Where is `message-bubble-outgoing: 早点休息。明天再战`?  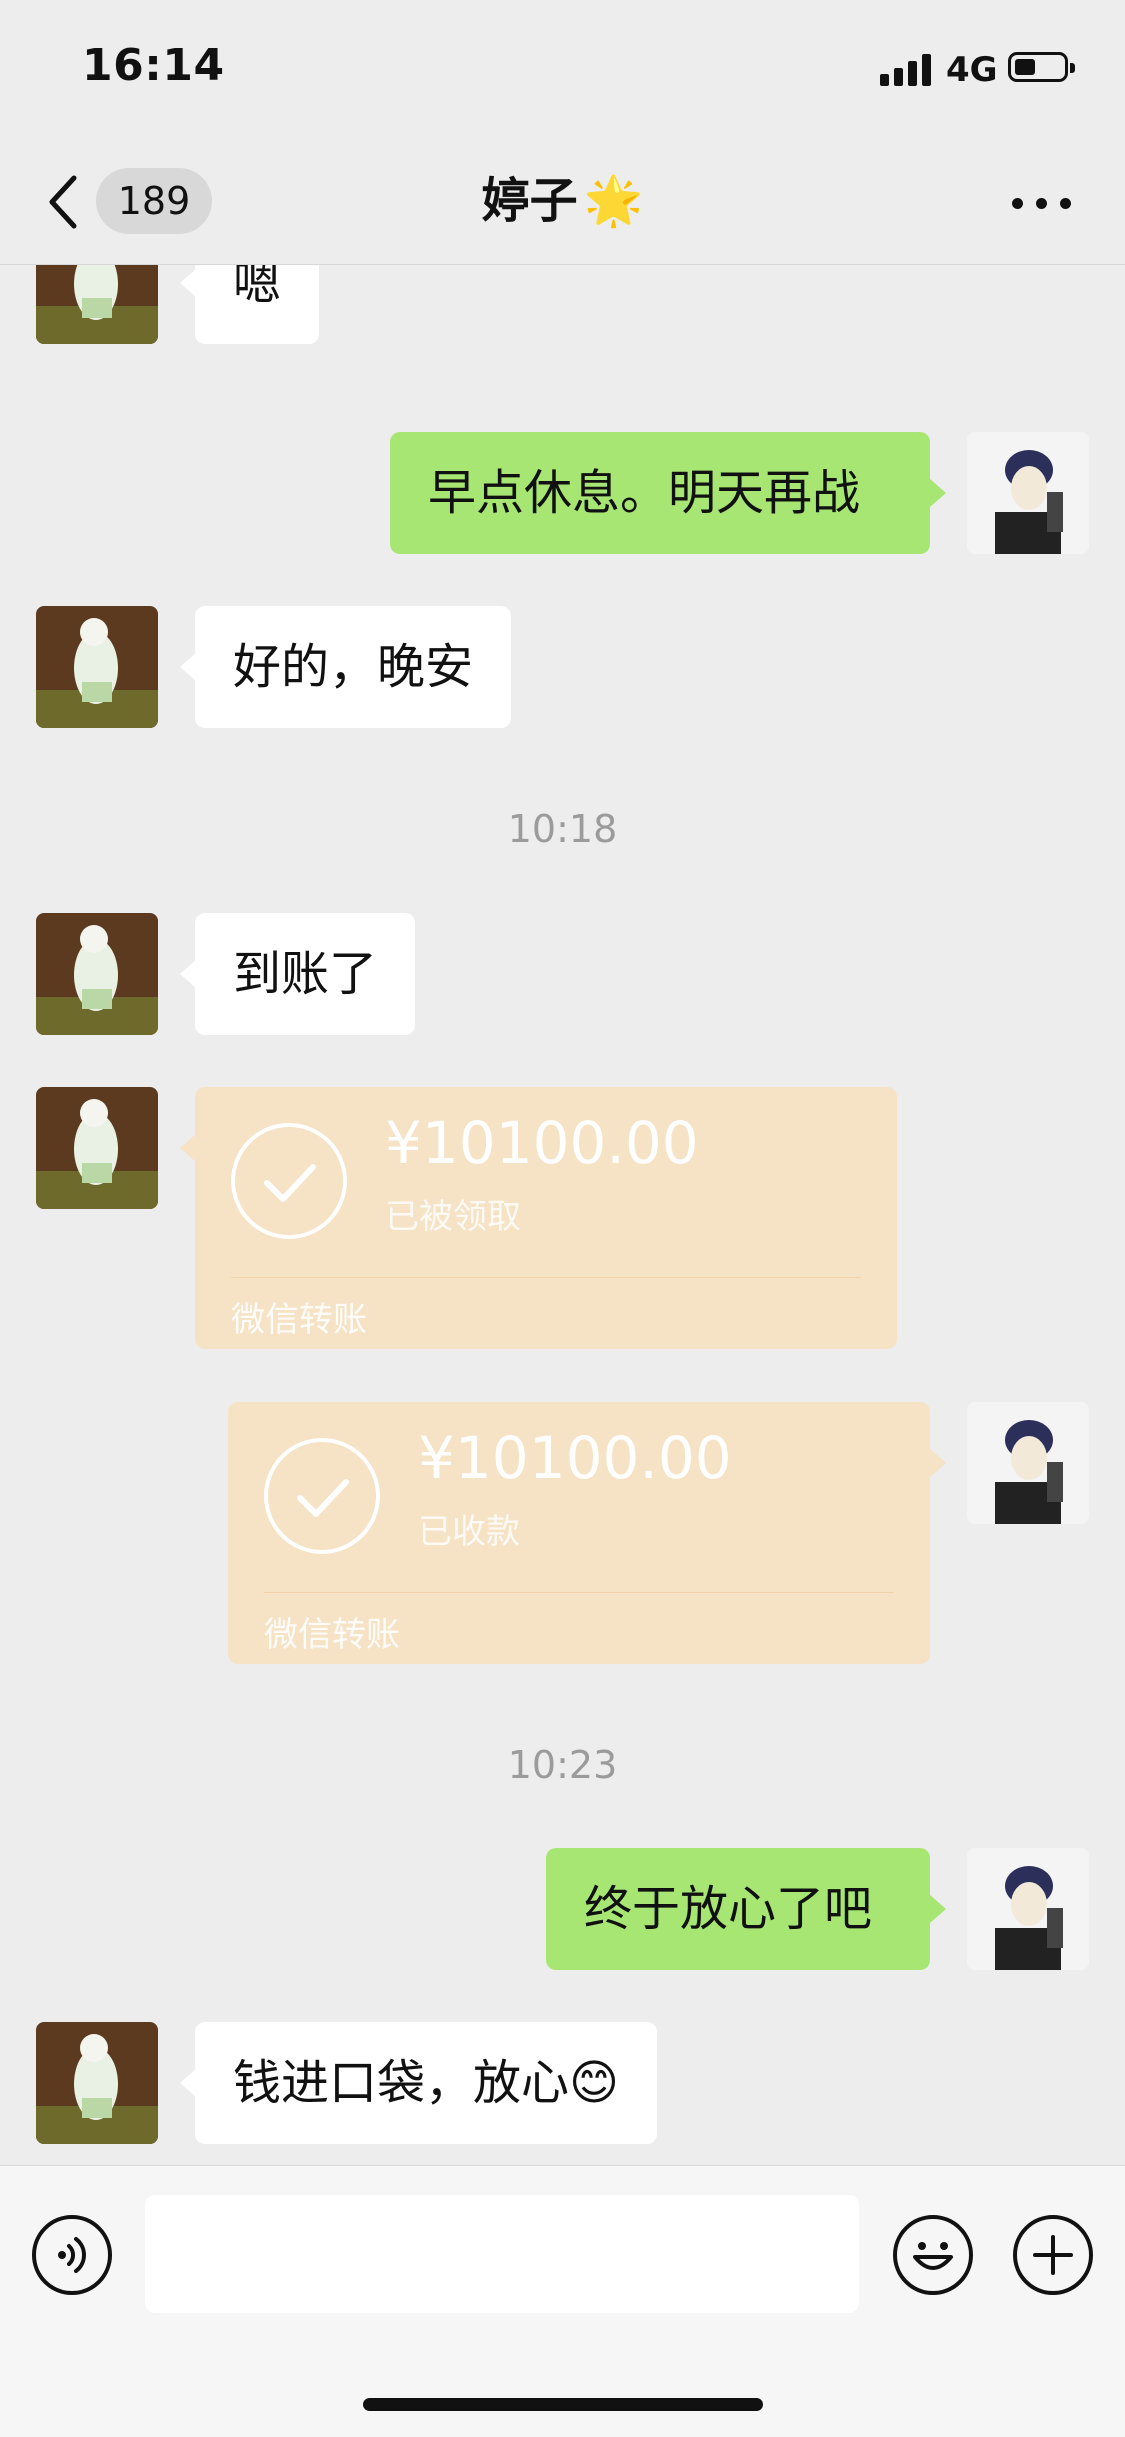 message-bubble-outgoing: 早点休息。明天再战 is located at coordinates (660, 493).